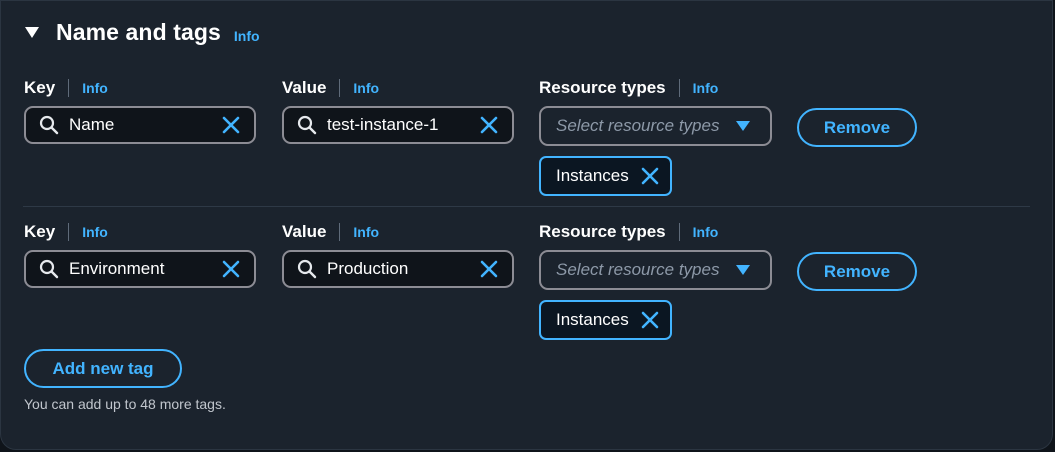 The image size is (1055, 452). I want to click on row-divider, so click(526, 206).